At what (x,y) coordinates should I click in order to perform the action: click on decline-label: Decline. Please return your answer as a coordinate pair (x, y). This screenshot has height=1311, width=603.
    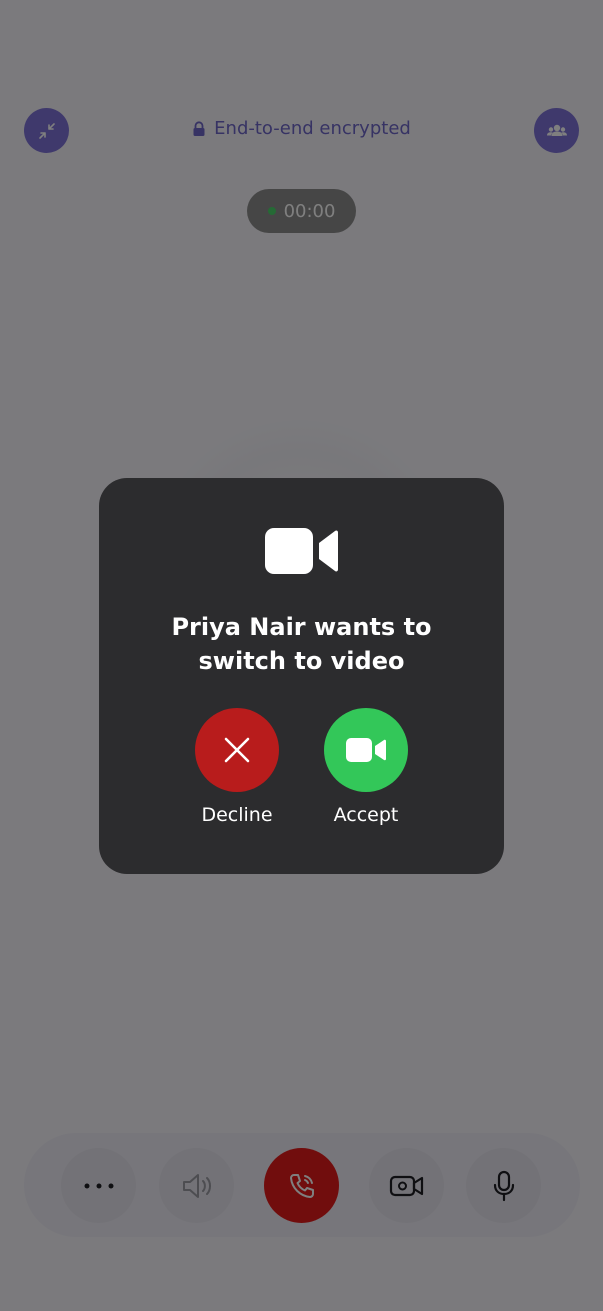
    Looking at the image, I should click on (237, 815).